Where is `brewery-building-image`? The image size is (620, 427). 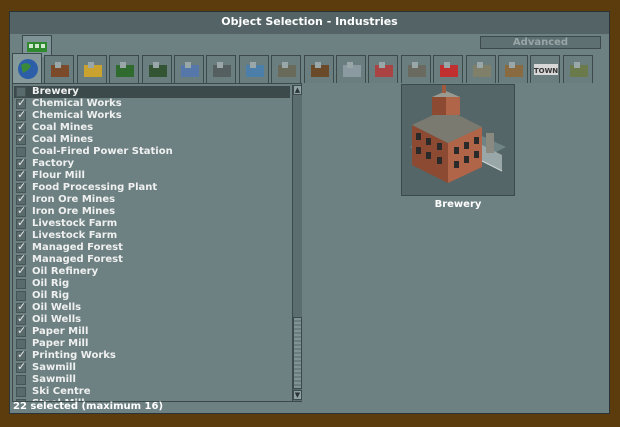 brewery-building-image is located at coordinates (458, 140).